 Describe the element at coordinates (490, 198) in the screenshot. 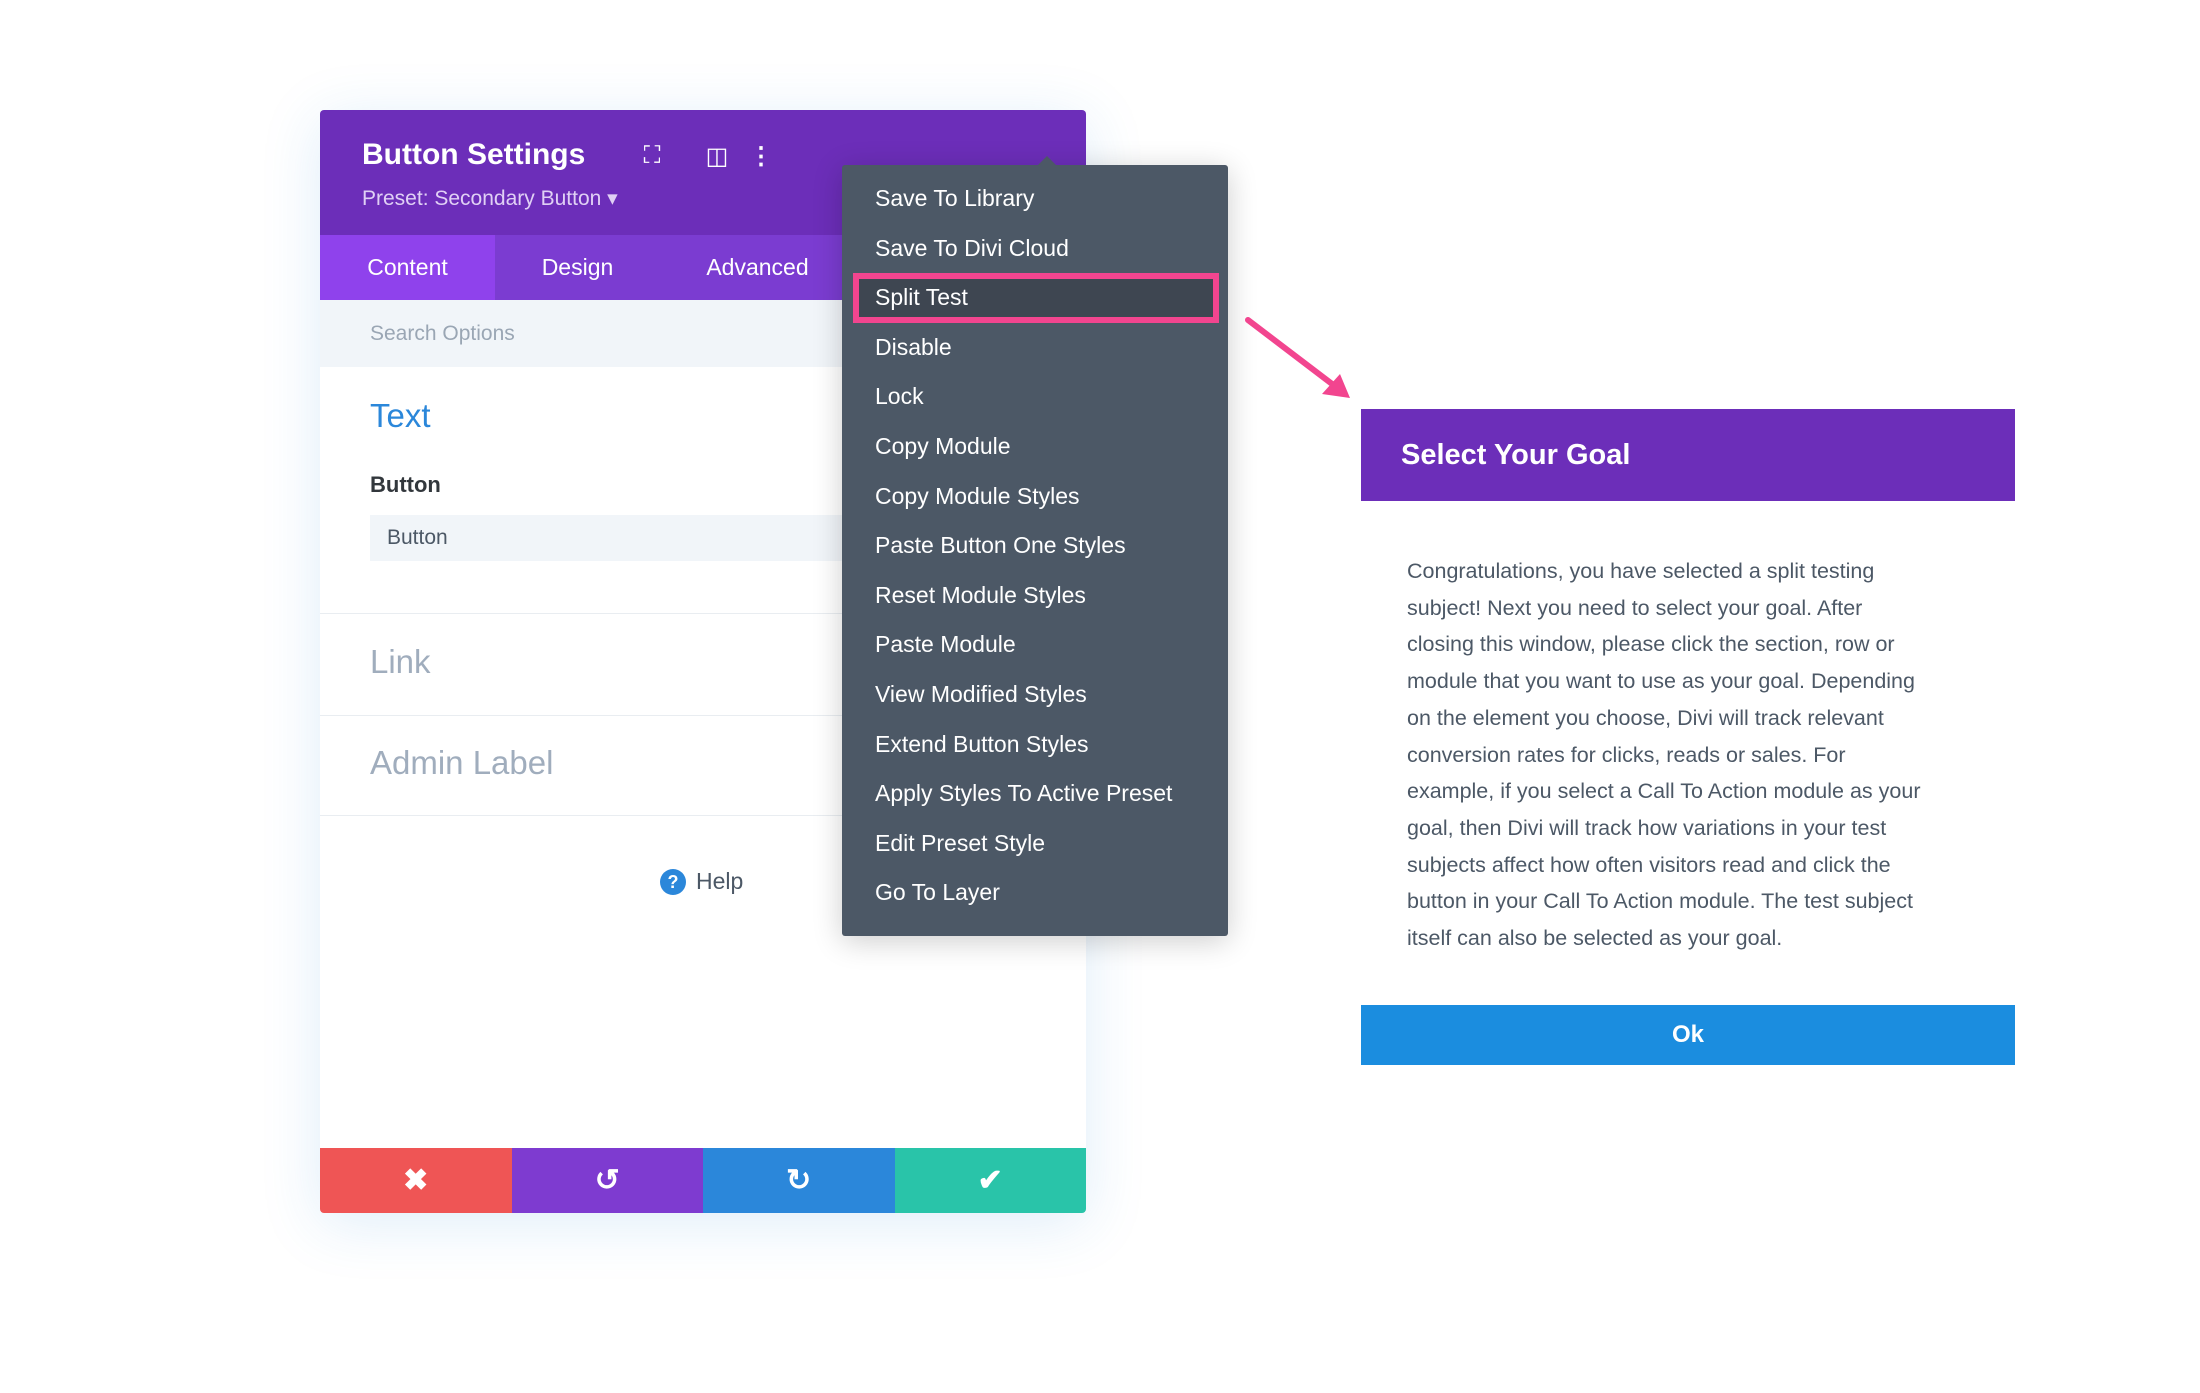

I see `preset-dropdown: Preset: Secondary Button ▾` at that location.